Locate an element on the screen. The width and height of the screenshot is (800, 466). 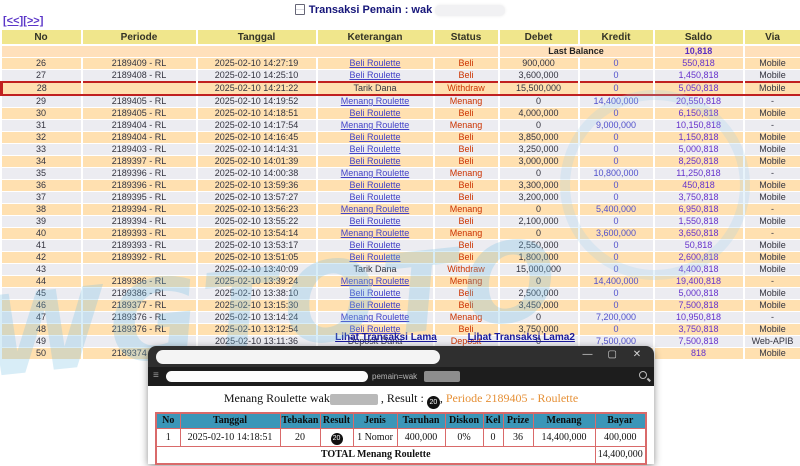
cell-kredit: 5,400,000 is located at coordinates (616, 209).